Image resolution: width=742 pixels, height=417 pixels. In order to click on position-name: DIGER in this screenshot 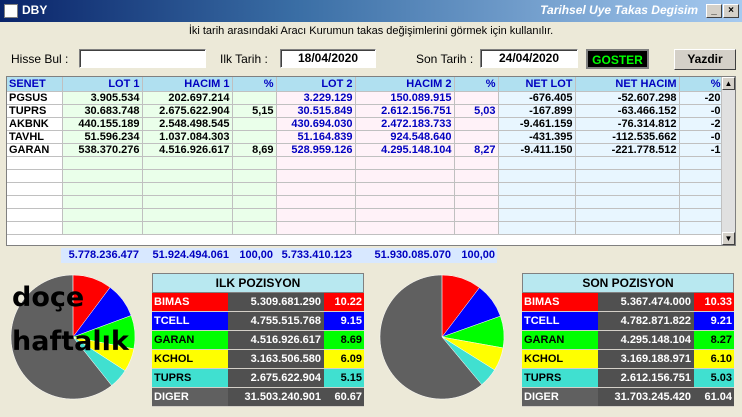, I will do `click(190, 397)`.